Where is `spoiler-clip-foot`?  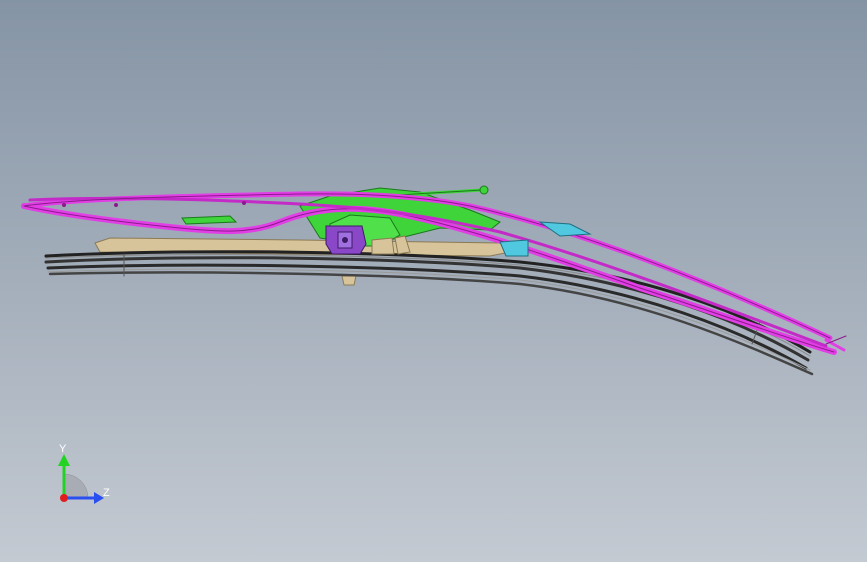
spoiler-clip-foot is located at coordinates (349, 280).